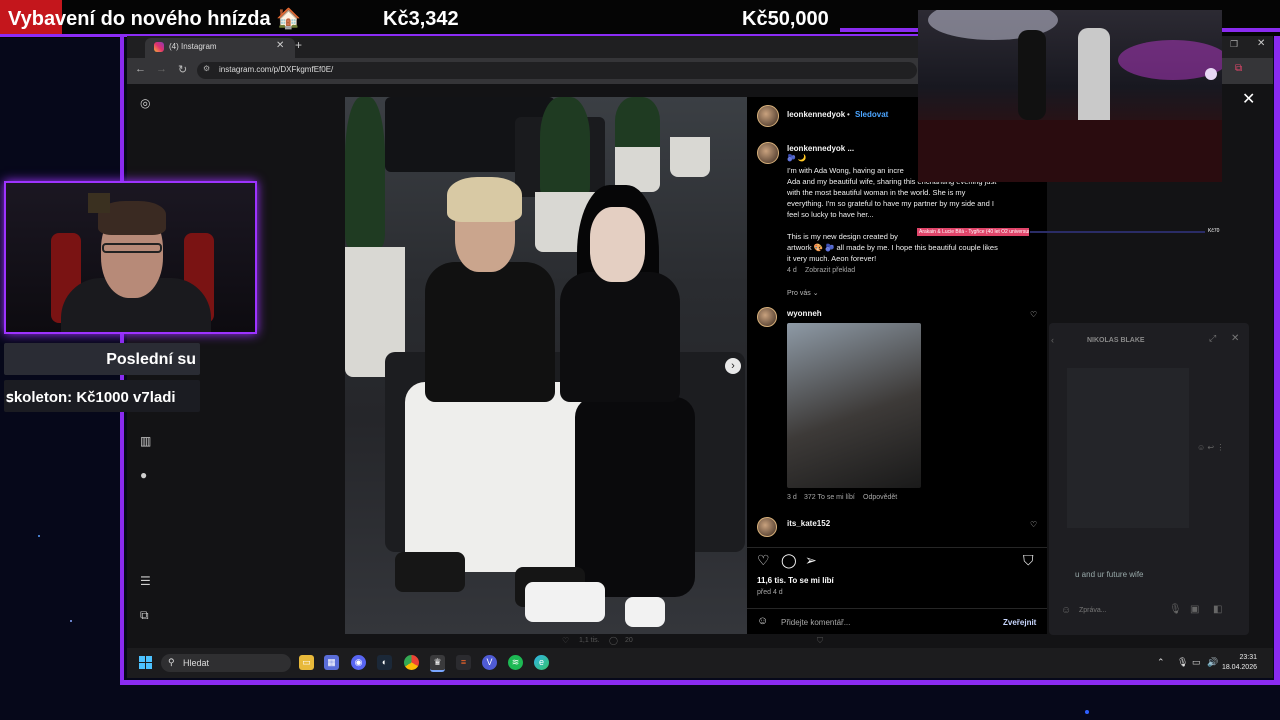 Image resolution: width=1280 pixels, height=720 pixels. Describe the element at coordinates (700, 682) in the screenshot. I see `frame-bottom` at that location.